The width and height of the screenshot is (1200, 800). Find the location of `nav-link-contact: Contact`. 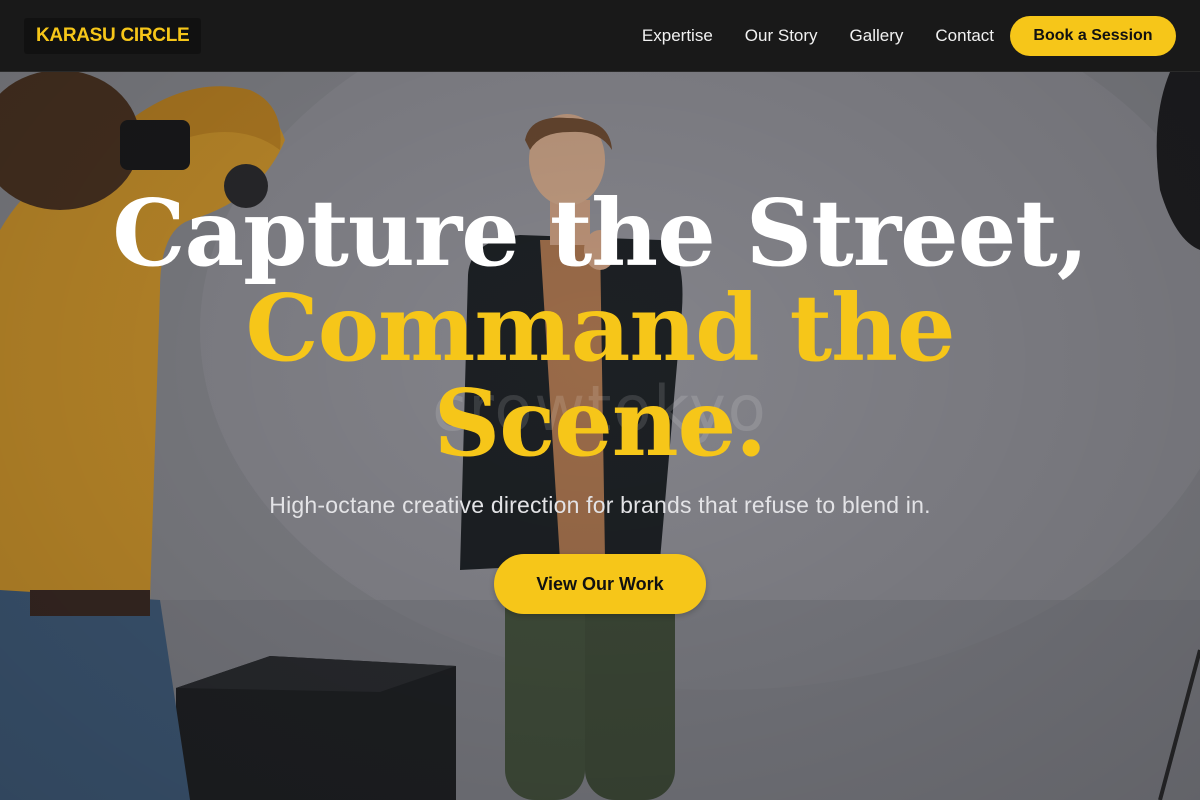

nav-link-contact: Contact is located at coordinates (964, 36).